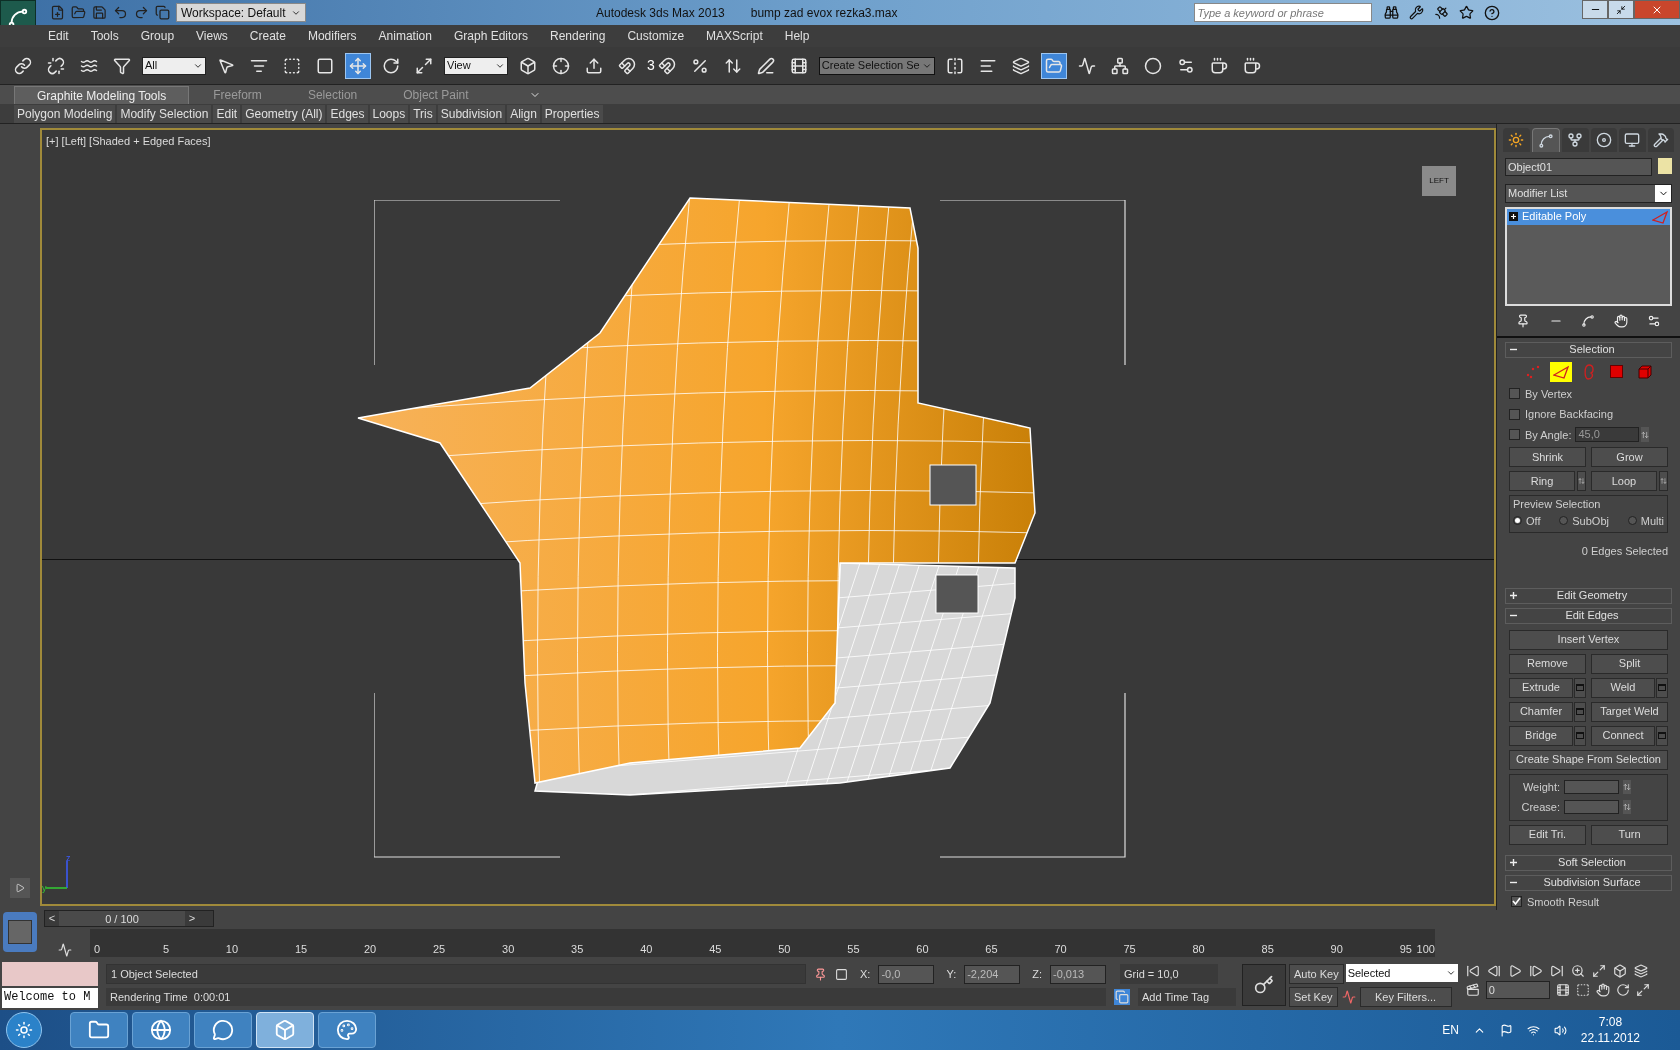 The image size is (1680, 1050). Describe the element at coordinates (1607, 435) in the screenshot. I see `angle-field: 45,0` at that location.